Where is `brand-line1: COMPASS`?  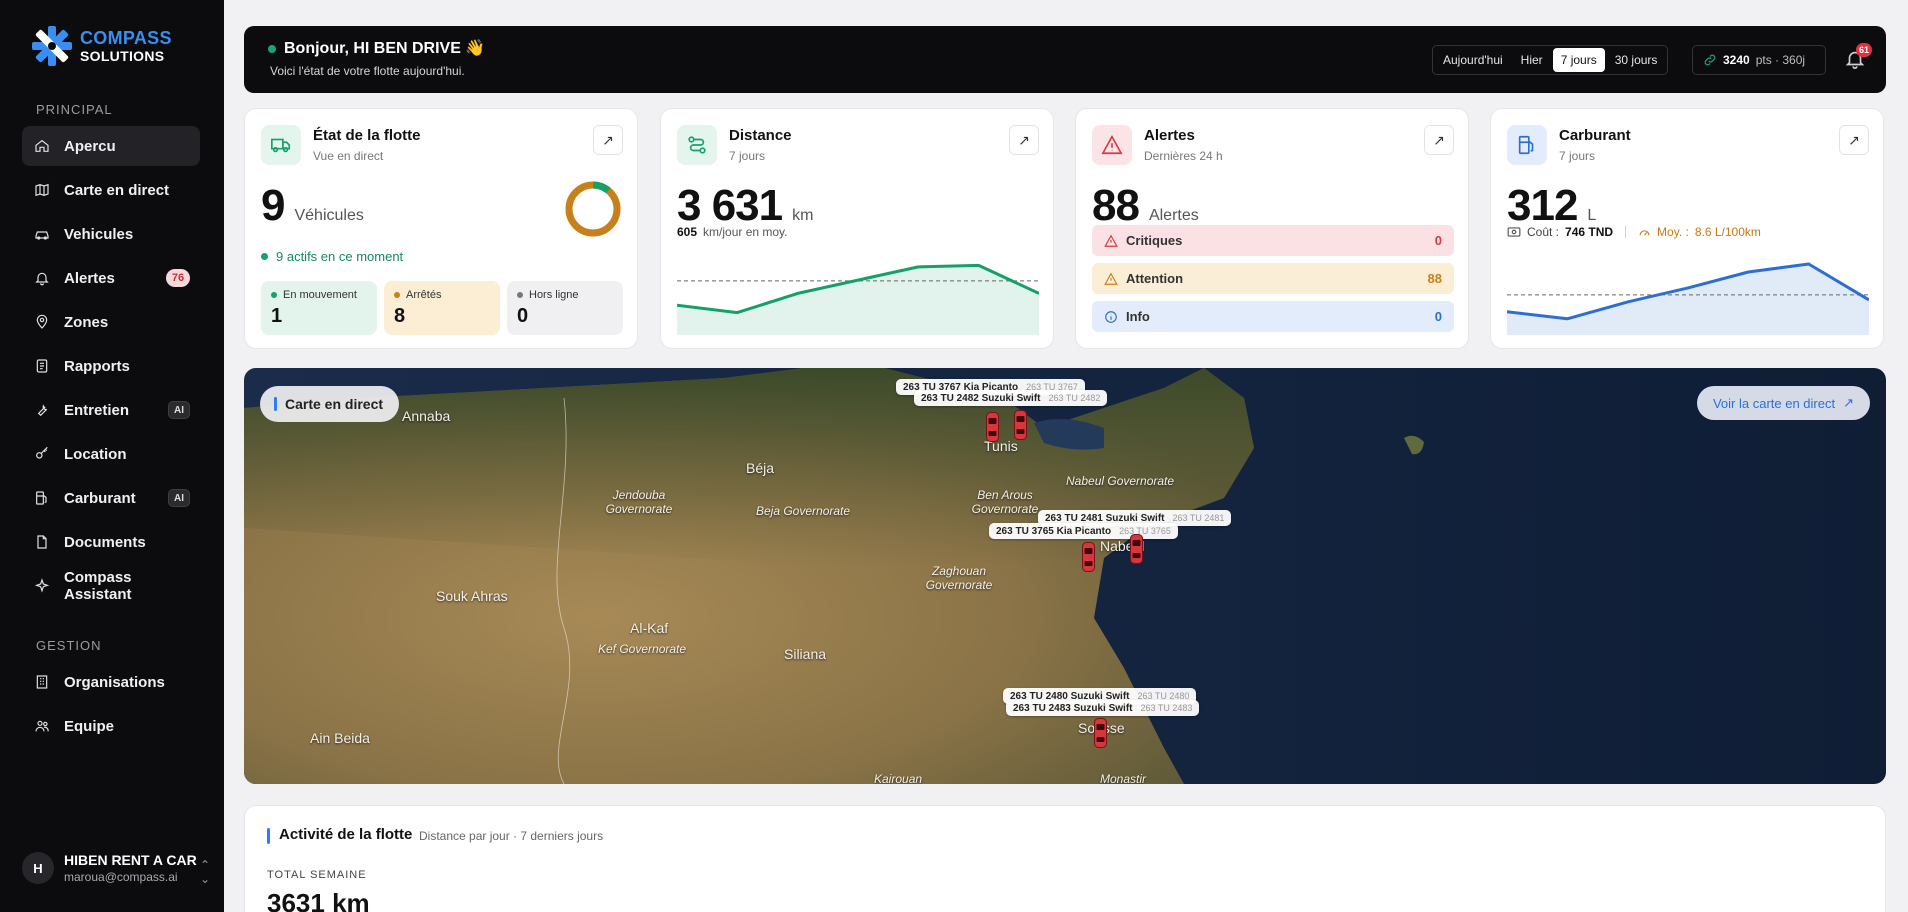 brand-line1: COMPASS is located at coordinates (126, 38).